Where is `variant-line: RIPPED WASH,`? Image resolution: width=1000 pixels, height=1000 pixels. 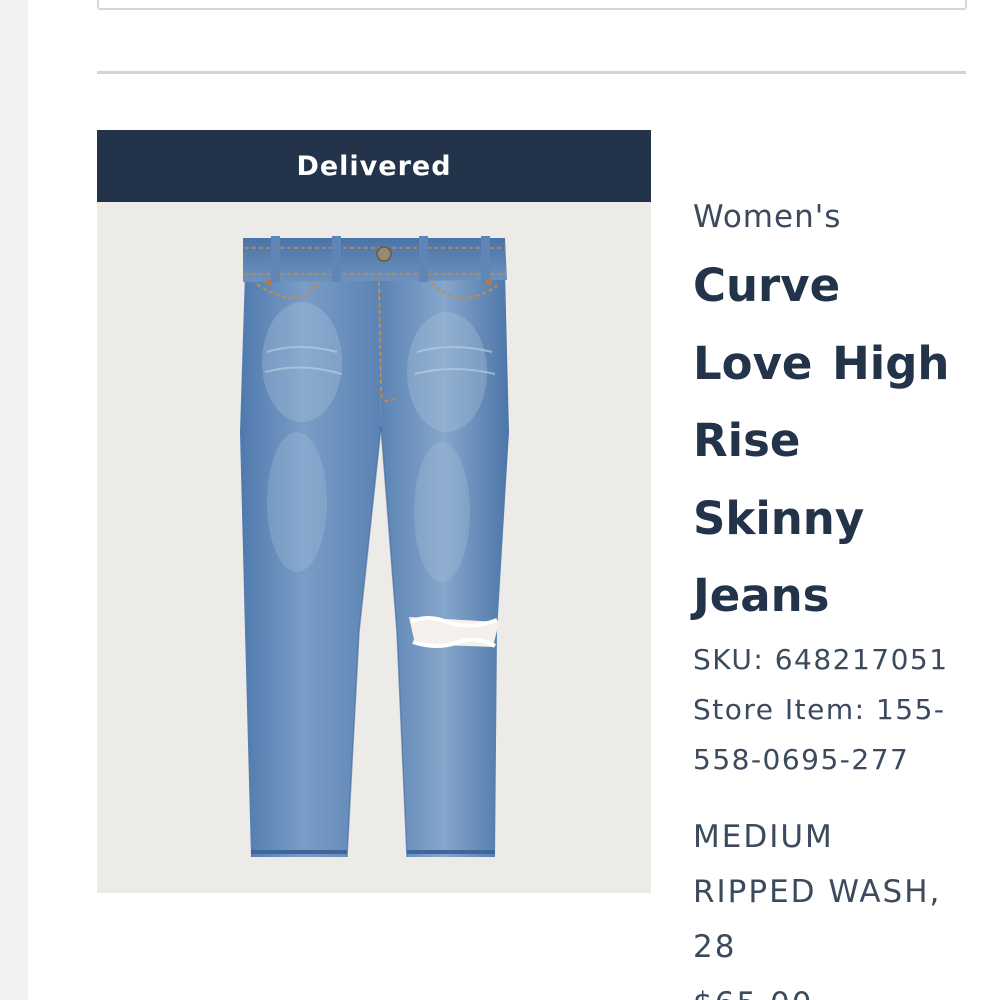 variant-line: RIPPED WASH, is located at coordinates (817, 891).